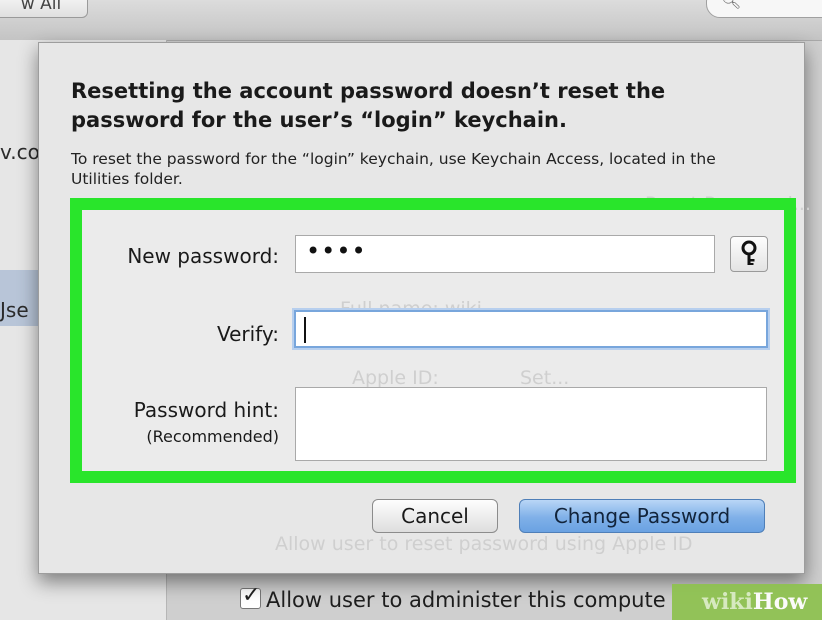 The image size is (822, 620). Describe the element at coordinates (727, 602) in the screenshot. I see `watermark-wiki: wiki` at that location.